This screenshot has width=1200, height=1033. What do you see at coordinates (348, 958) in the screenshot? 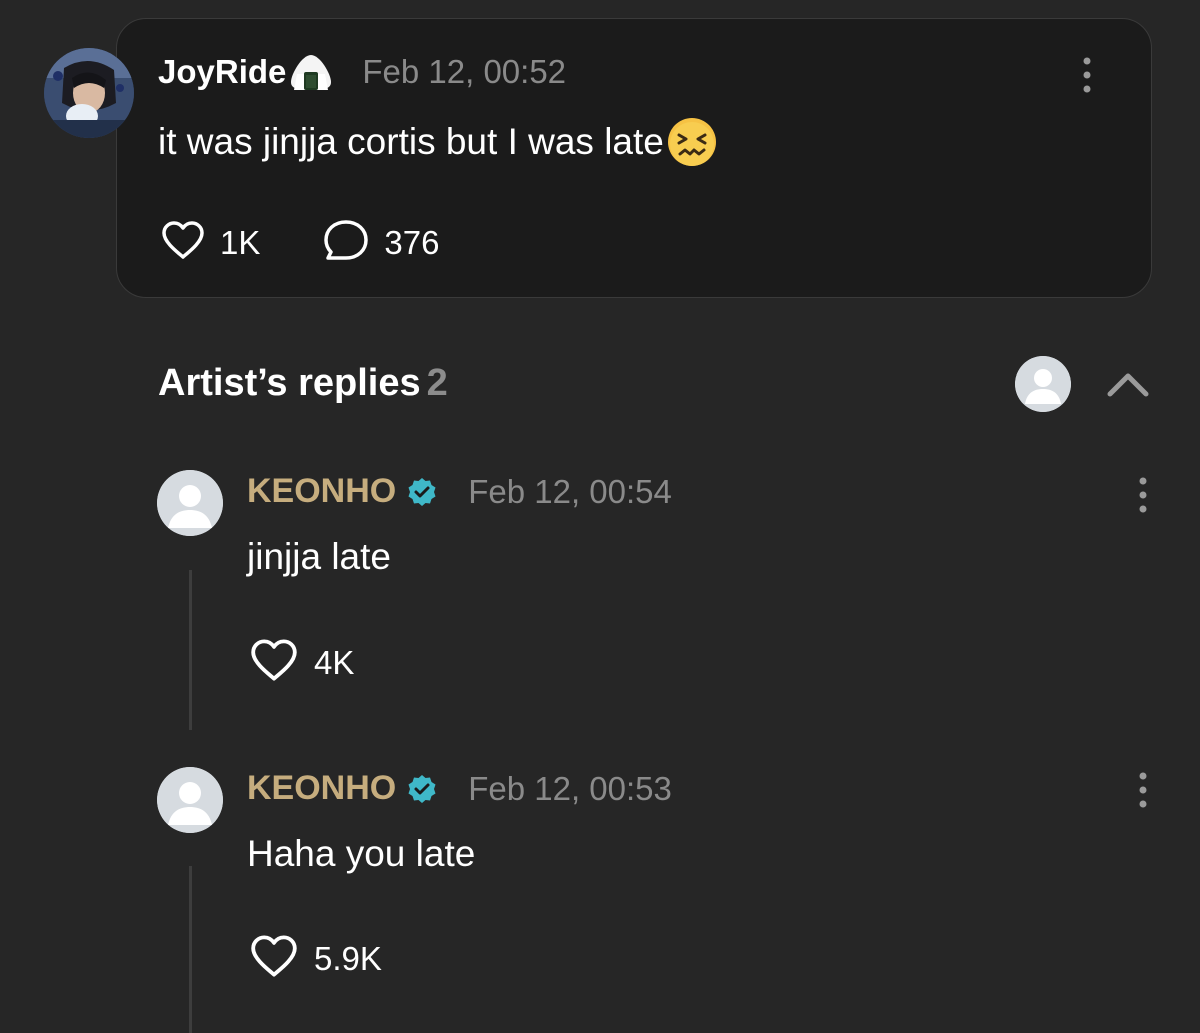
I see `reply-like-count: 5.9K` at bounding box center [348, 958].